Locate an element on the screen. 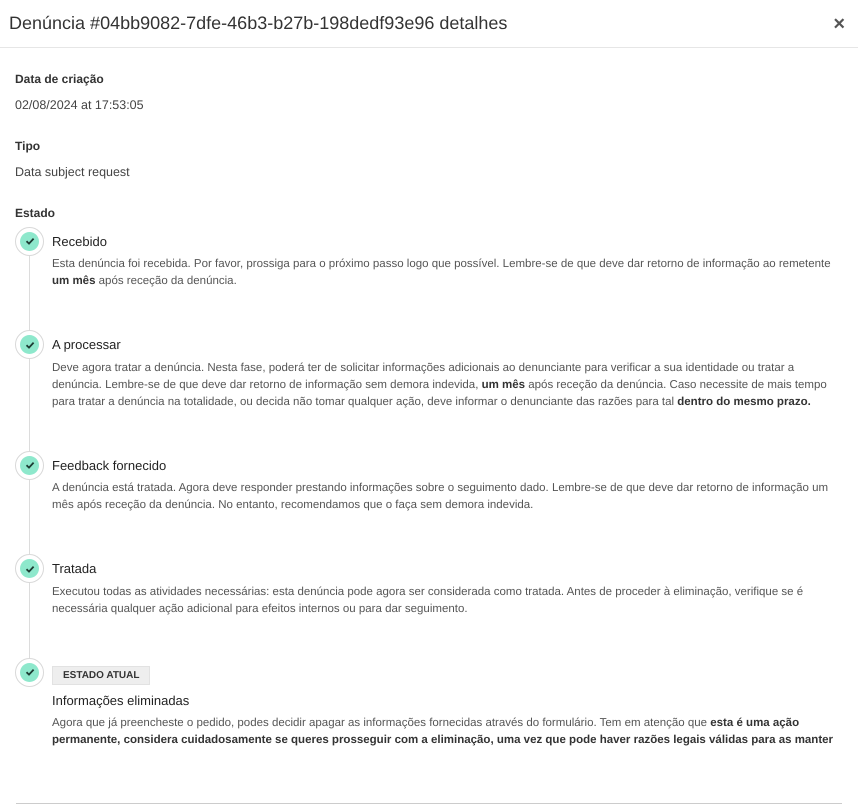  step-title: Recebido is located at coordinates (80, 241).